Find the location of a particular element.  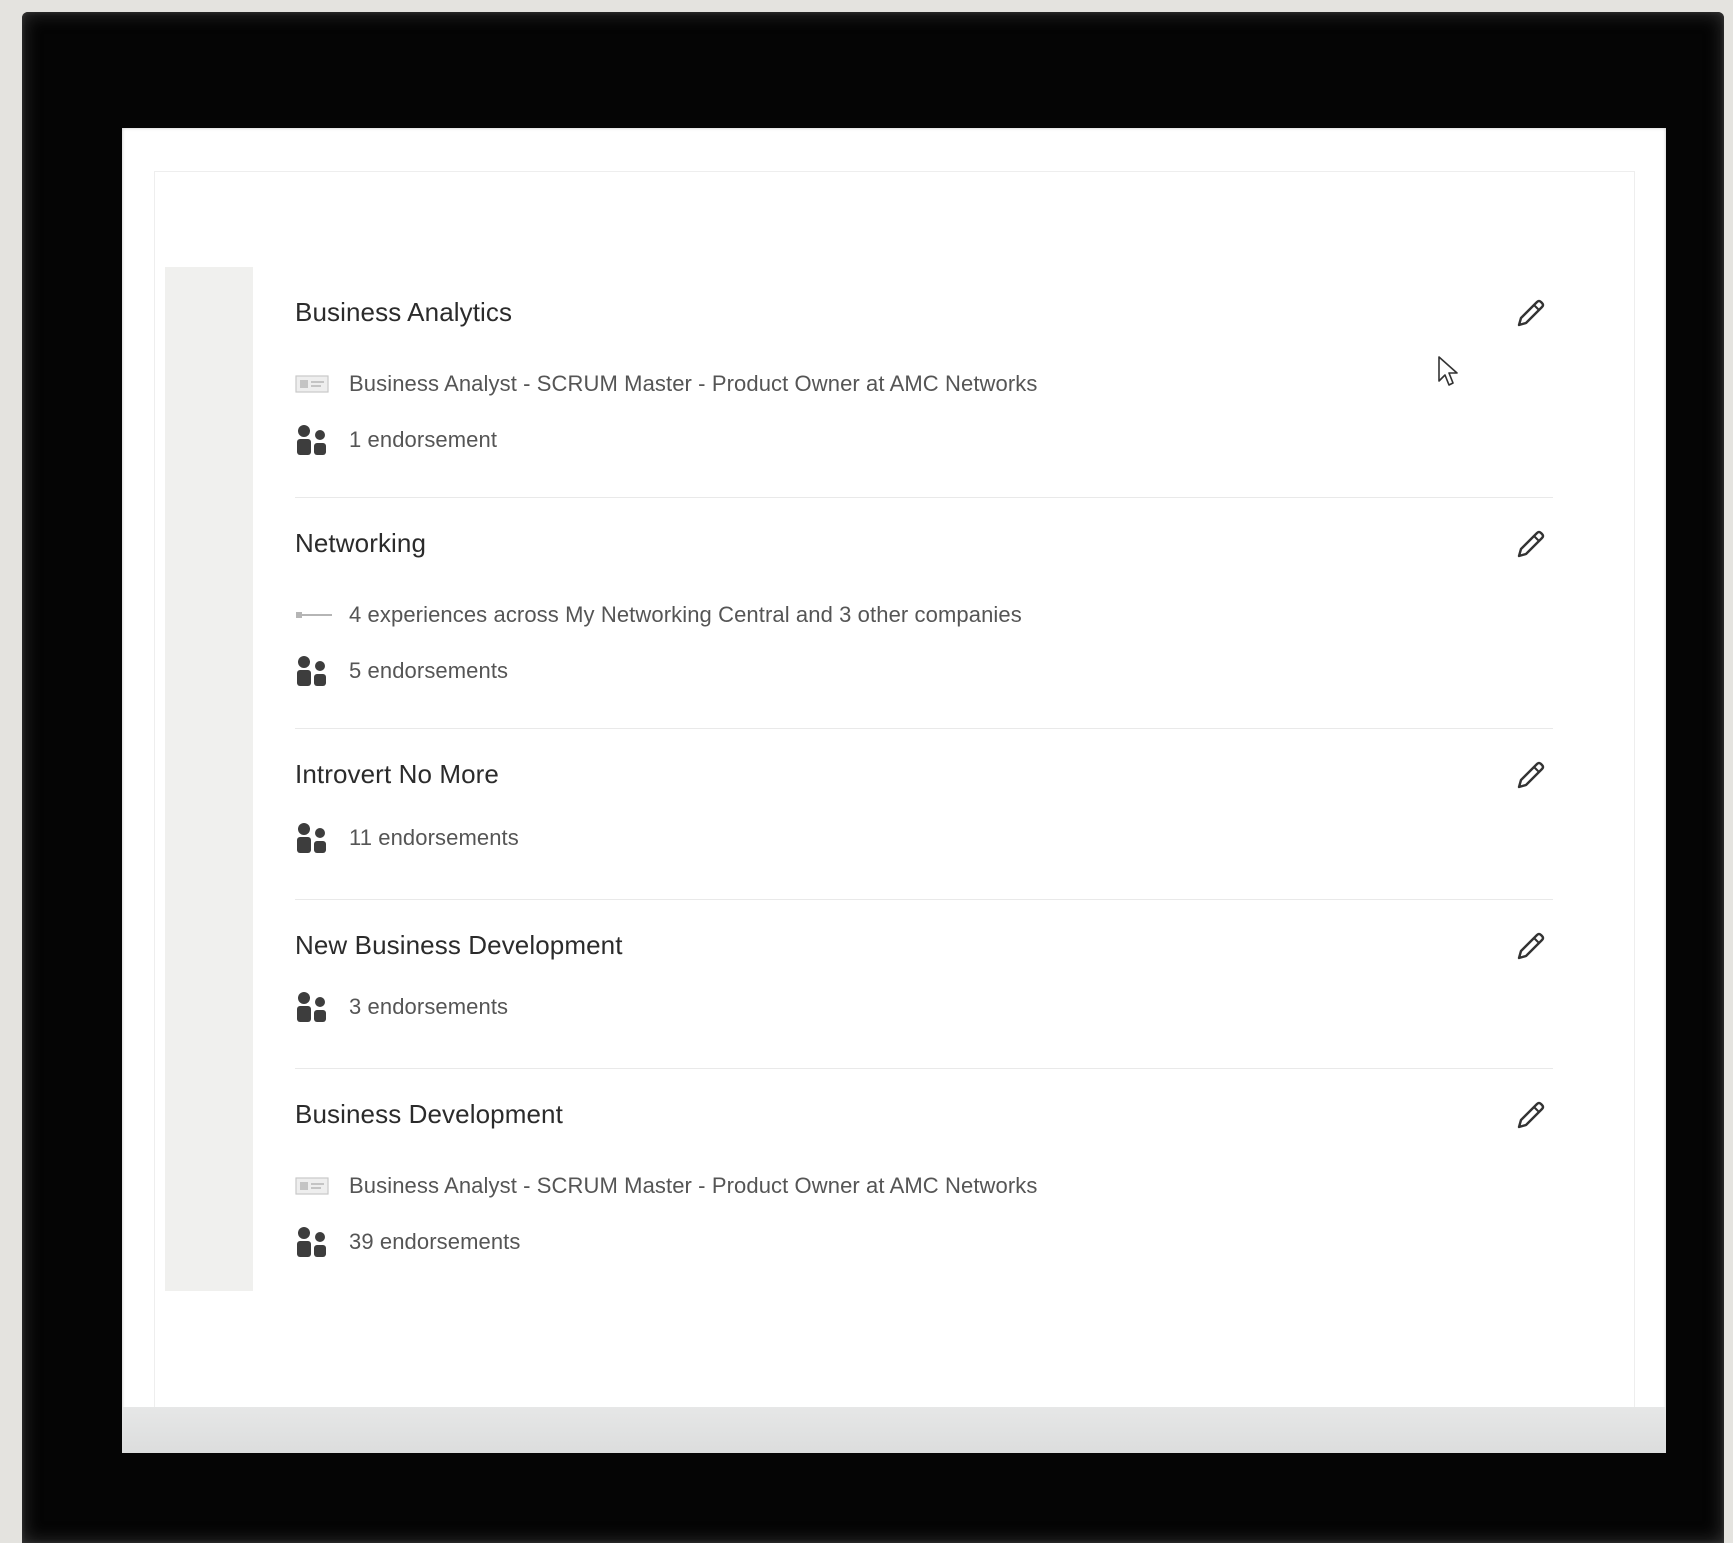

skill-endorsements: 11 endorsements is located at coordinates (407, 838).